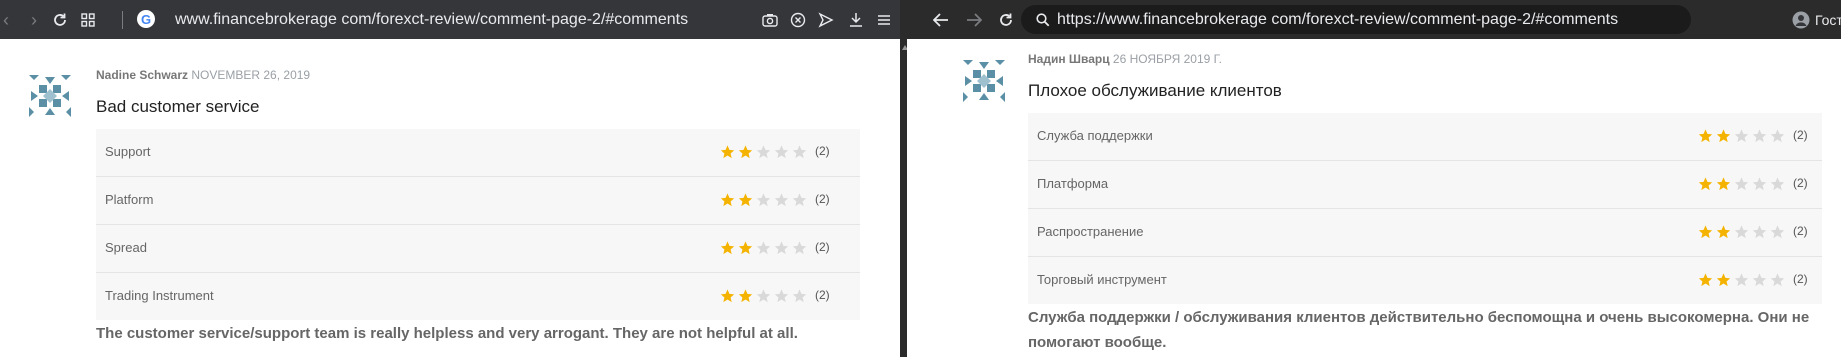  What do you see at coordinates (904, 178) in the screenshot?
I see `window-divider` at bounding box center [904, 178].